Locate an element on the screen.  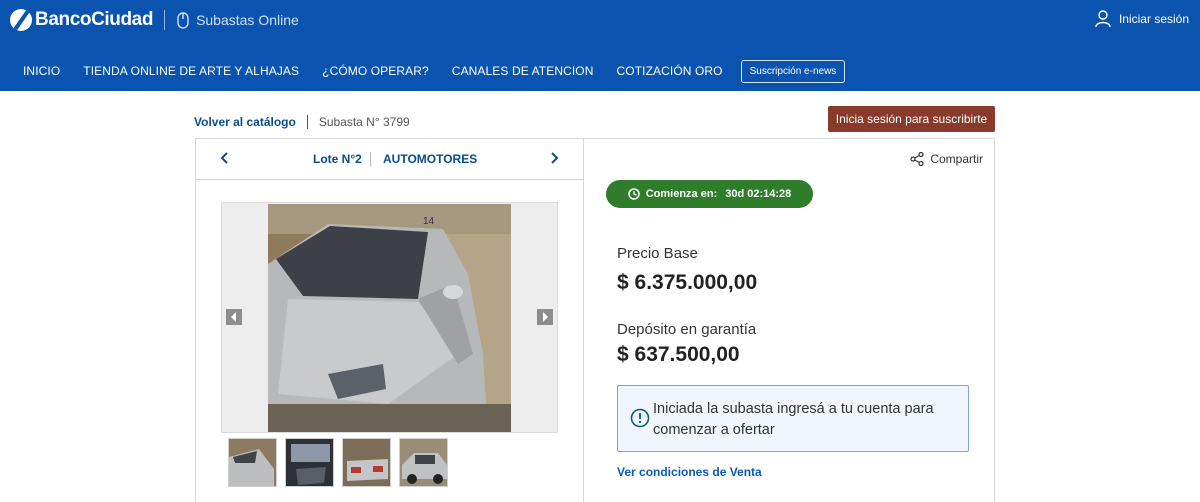
share-icon is located at coordinates (917, 159).